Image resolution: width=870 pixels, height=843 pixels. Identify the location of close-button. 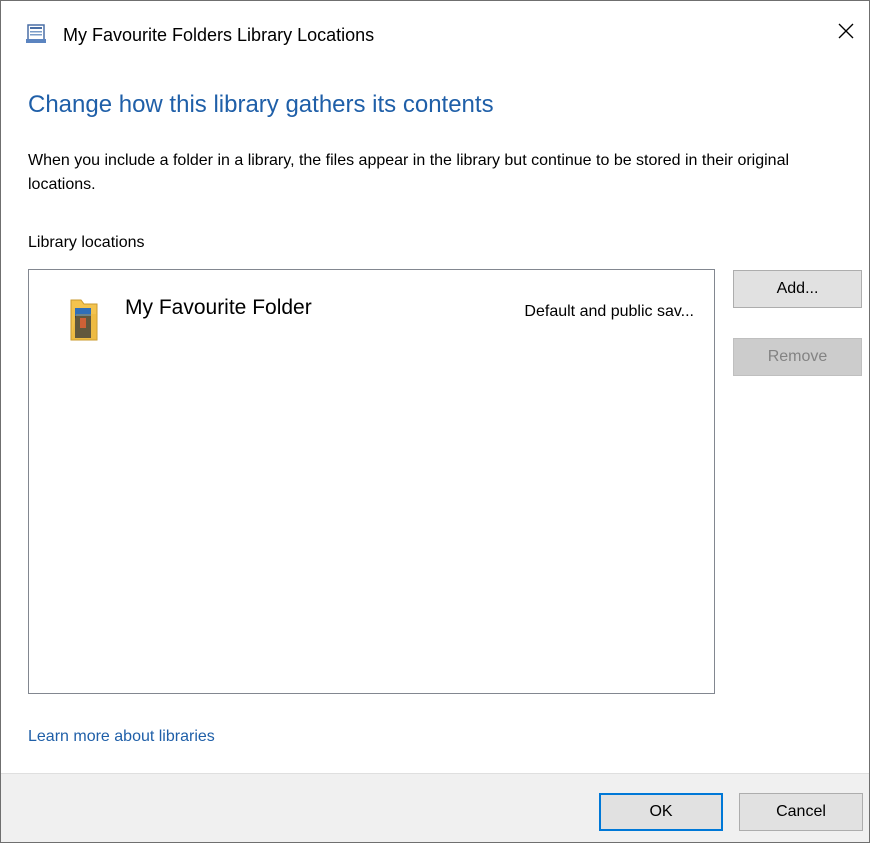
(846, 33).